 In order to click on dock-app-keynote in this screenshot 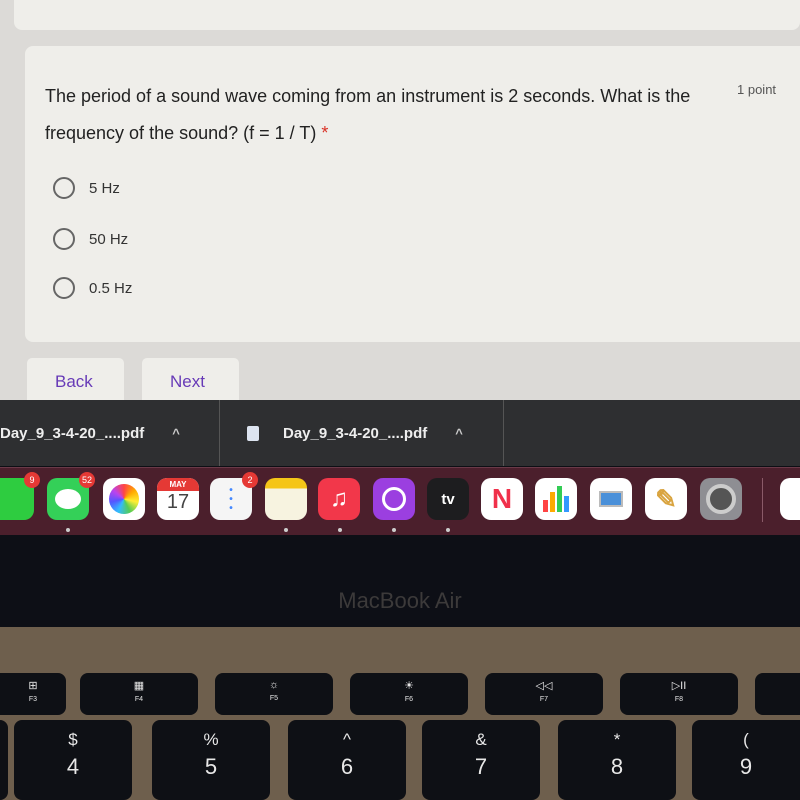, I will do `click(611, 499)`.